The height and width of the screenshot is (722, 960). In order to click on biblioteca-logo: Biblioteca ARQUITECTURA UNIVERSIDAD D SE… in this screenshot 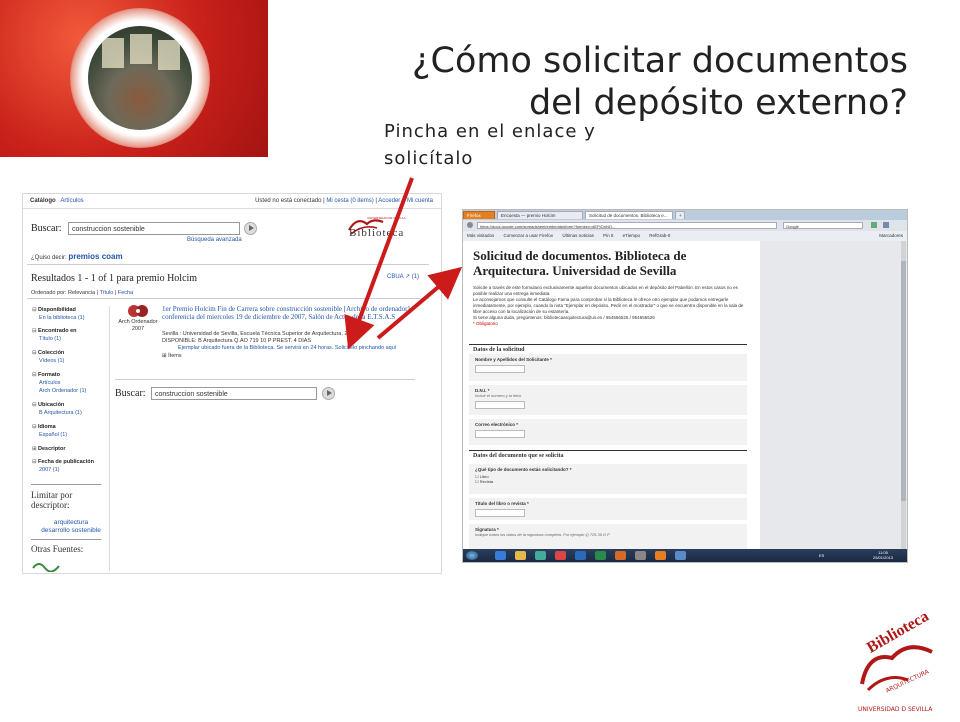, I will do `click(897, 663)`.